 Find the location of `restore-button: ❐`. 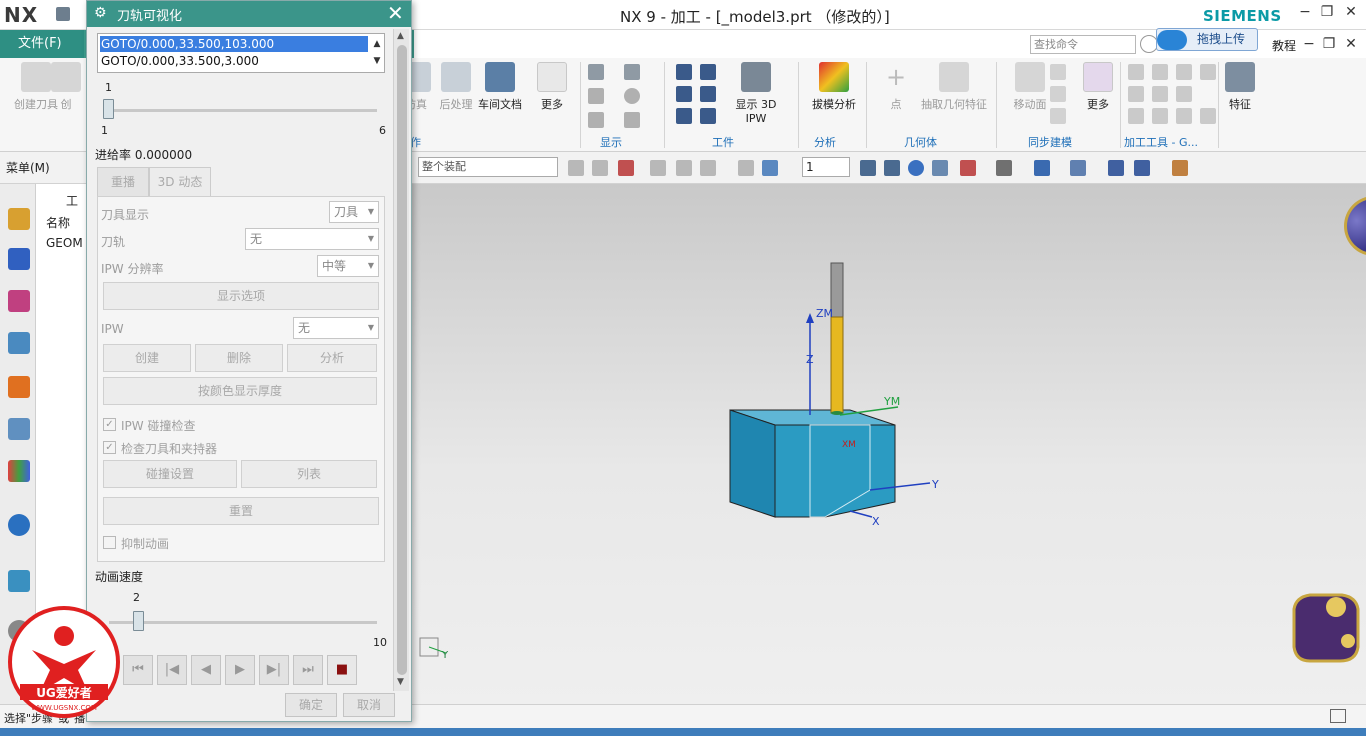

restore-button: ❐ is located at coordinates (1327, 12).